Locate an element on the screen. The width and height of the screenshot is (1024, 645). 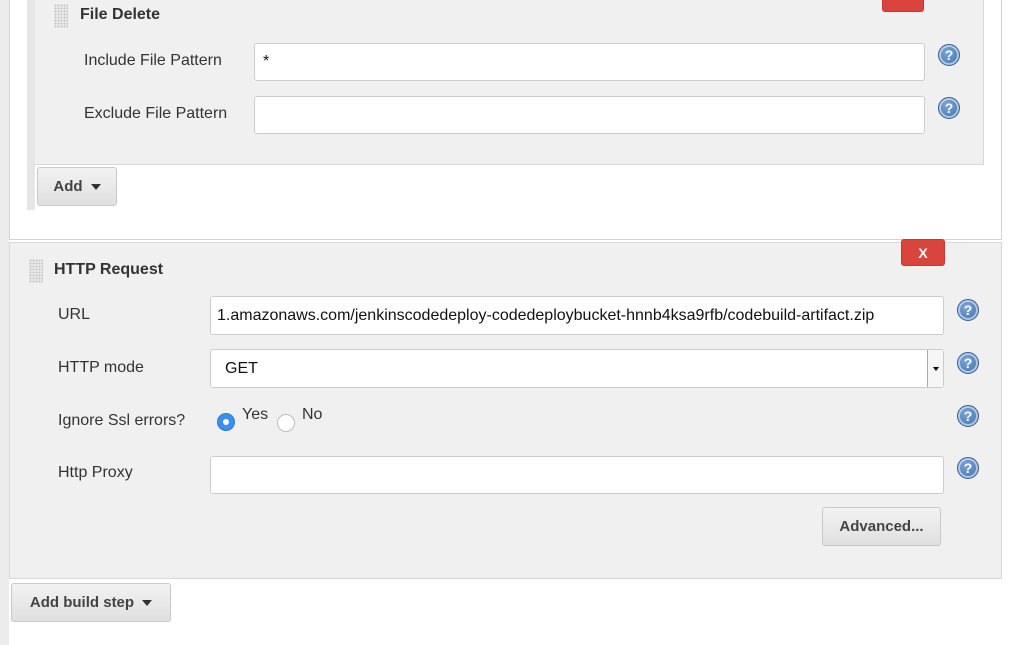
url-help-icon: ? is located at coordinates (968, 310).